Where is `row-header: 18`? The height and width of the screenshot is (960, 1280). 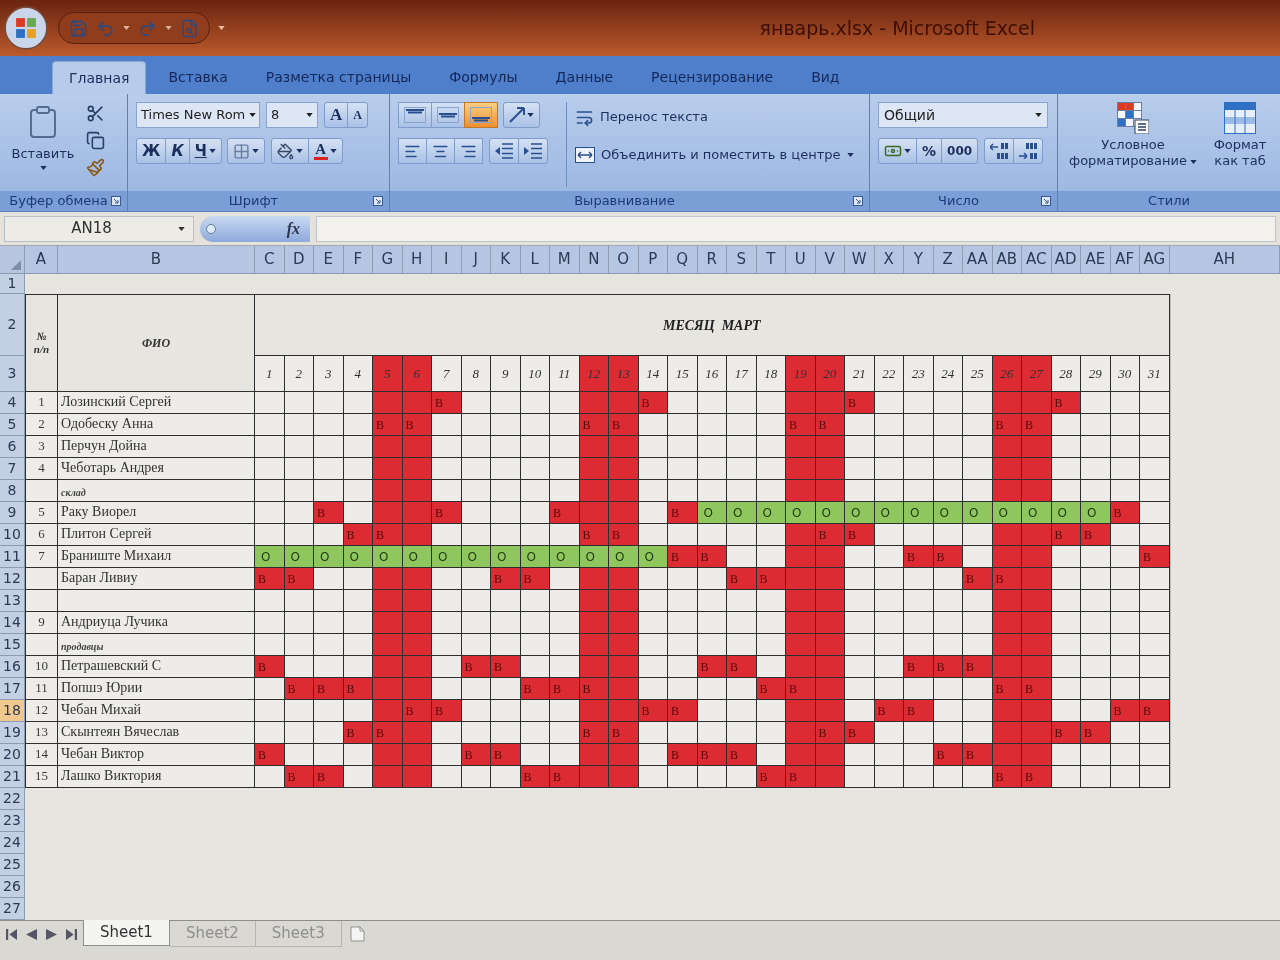 row-header: 18 is located at coordinates (12, 711).